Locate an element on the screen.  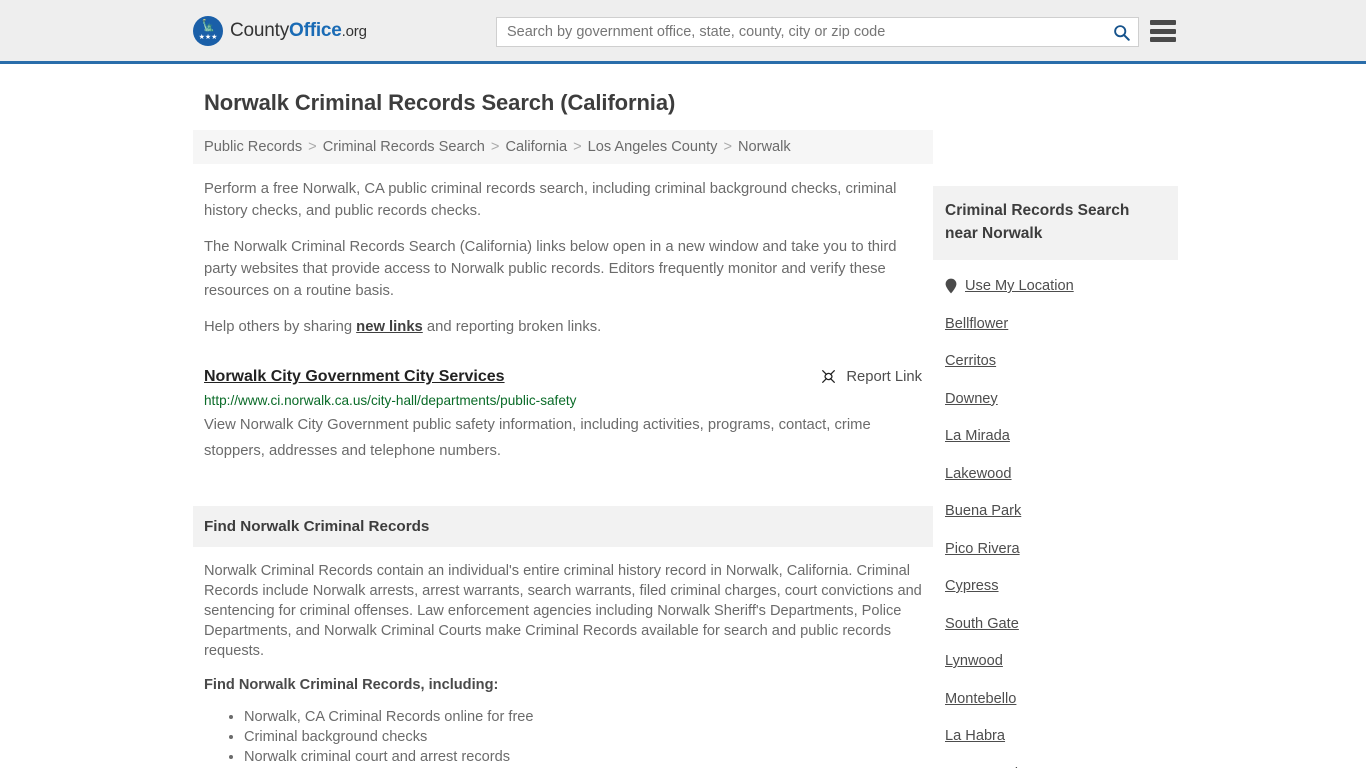
sidebar-link: Lakewood is located at coordinates (978, 474).